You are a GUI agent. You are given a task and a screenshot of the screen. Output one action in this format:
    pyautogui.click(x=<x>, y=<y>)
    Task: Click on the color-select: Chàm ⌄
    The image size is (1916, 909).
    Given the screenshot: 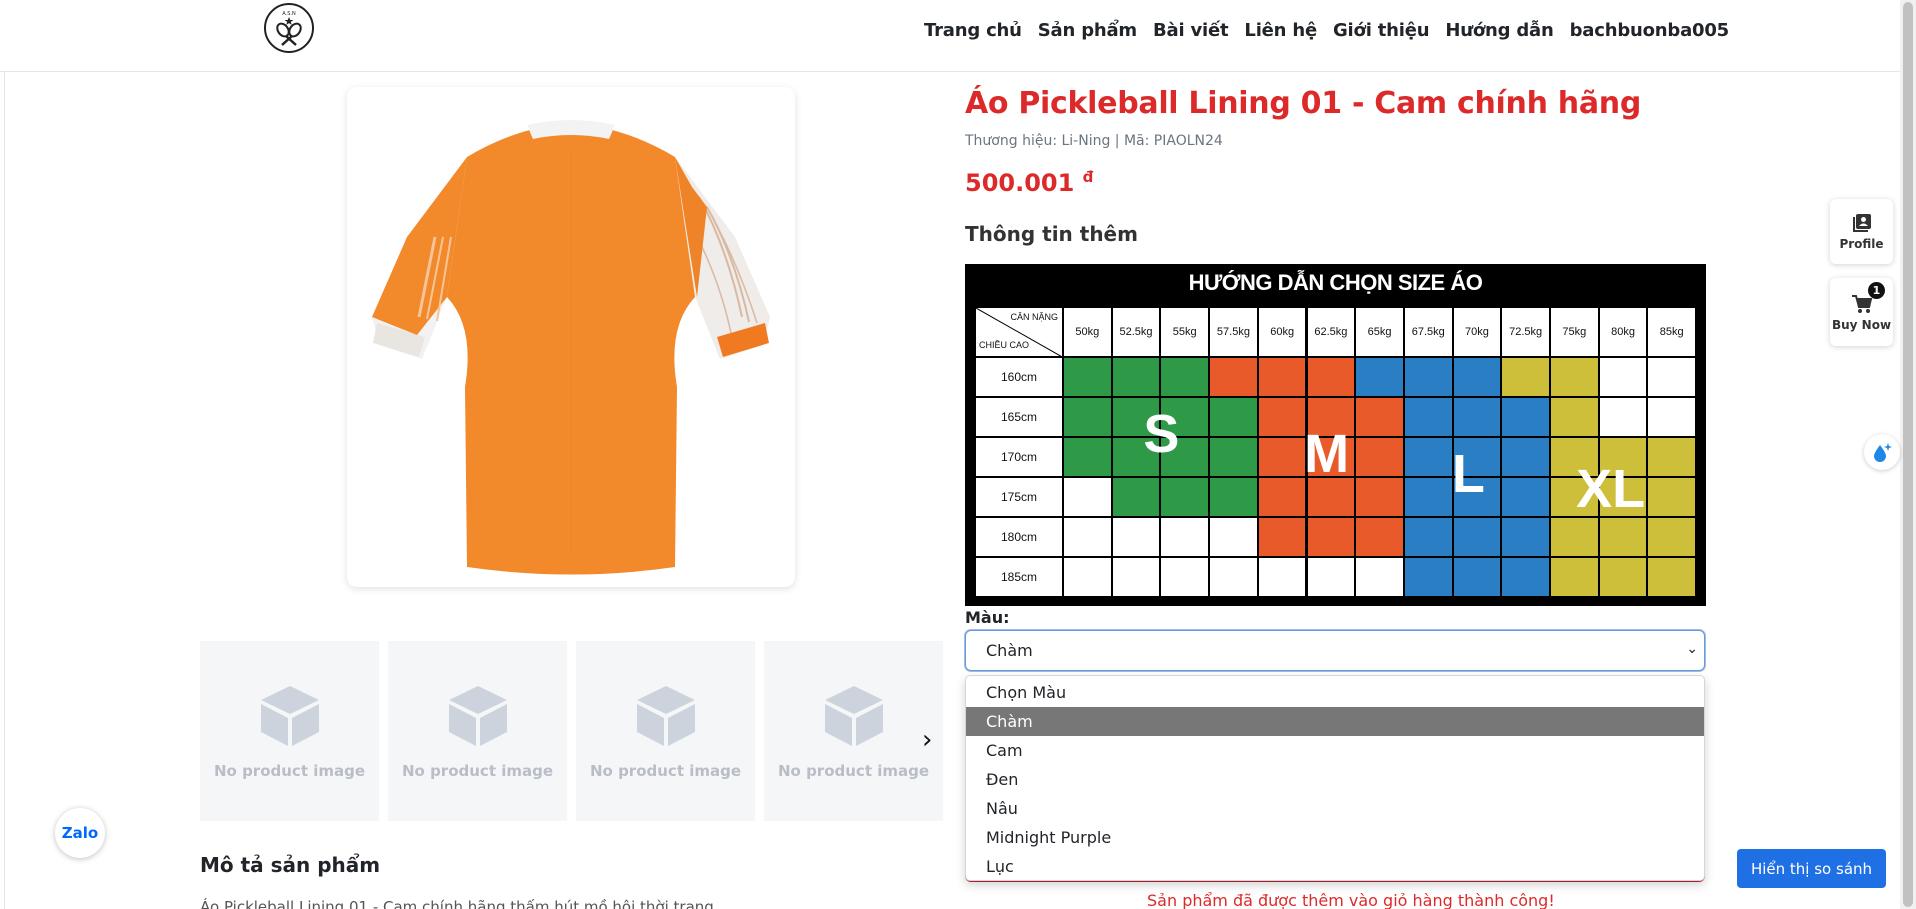 What is the action you would take?
    pyautogui.click(x=1335, y=650)
    